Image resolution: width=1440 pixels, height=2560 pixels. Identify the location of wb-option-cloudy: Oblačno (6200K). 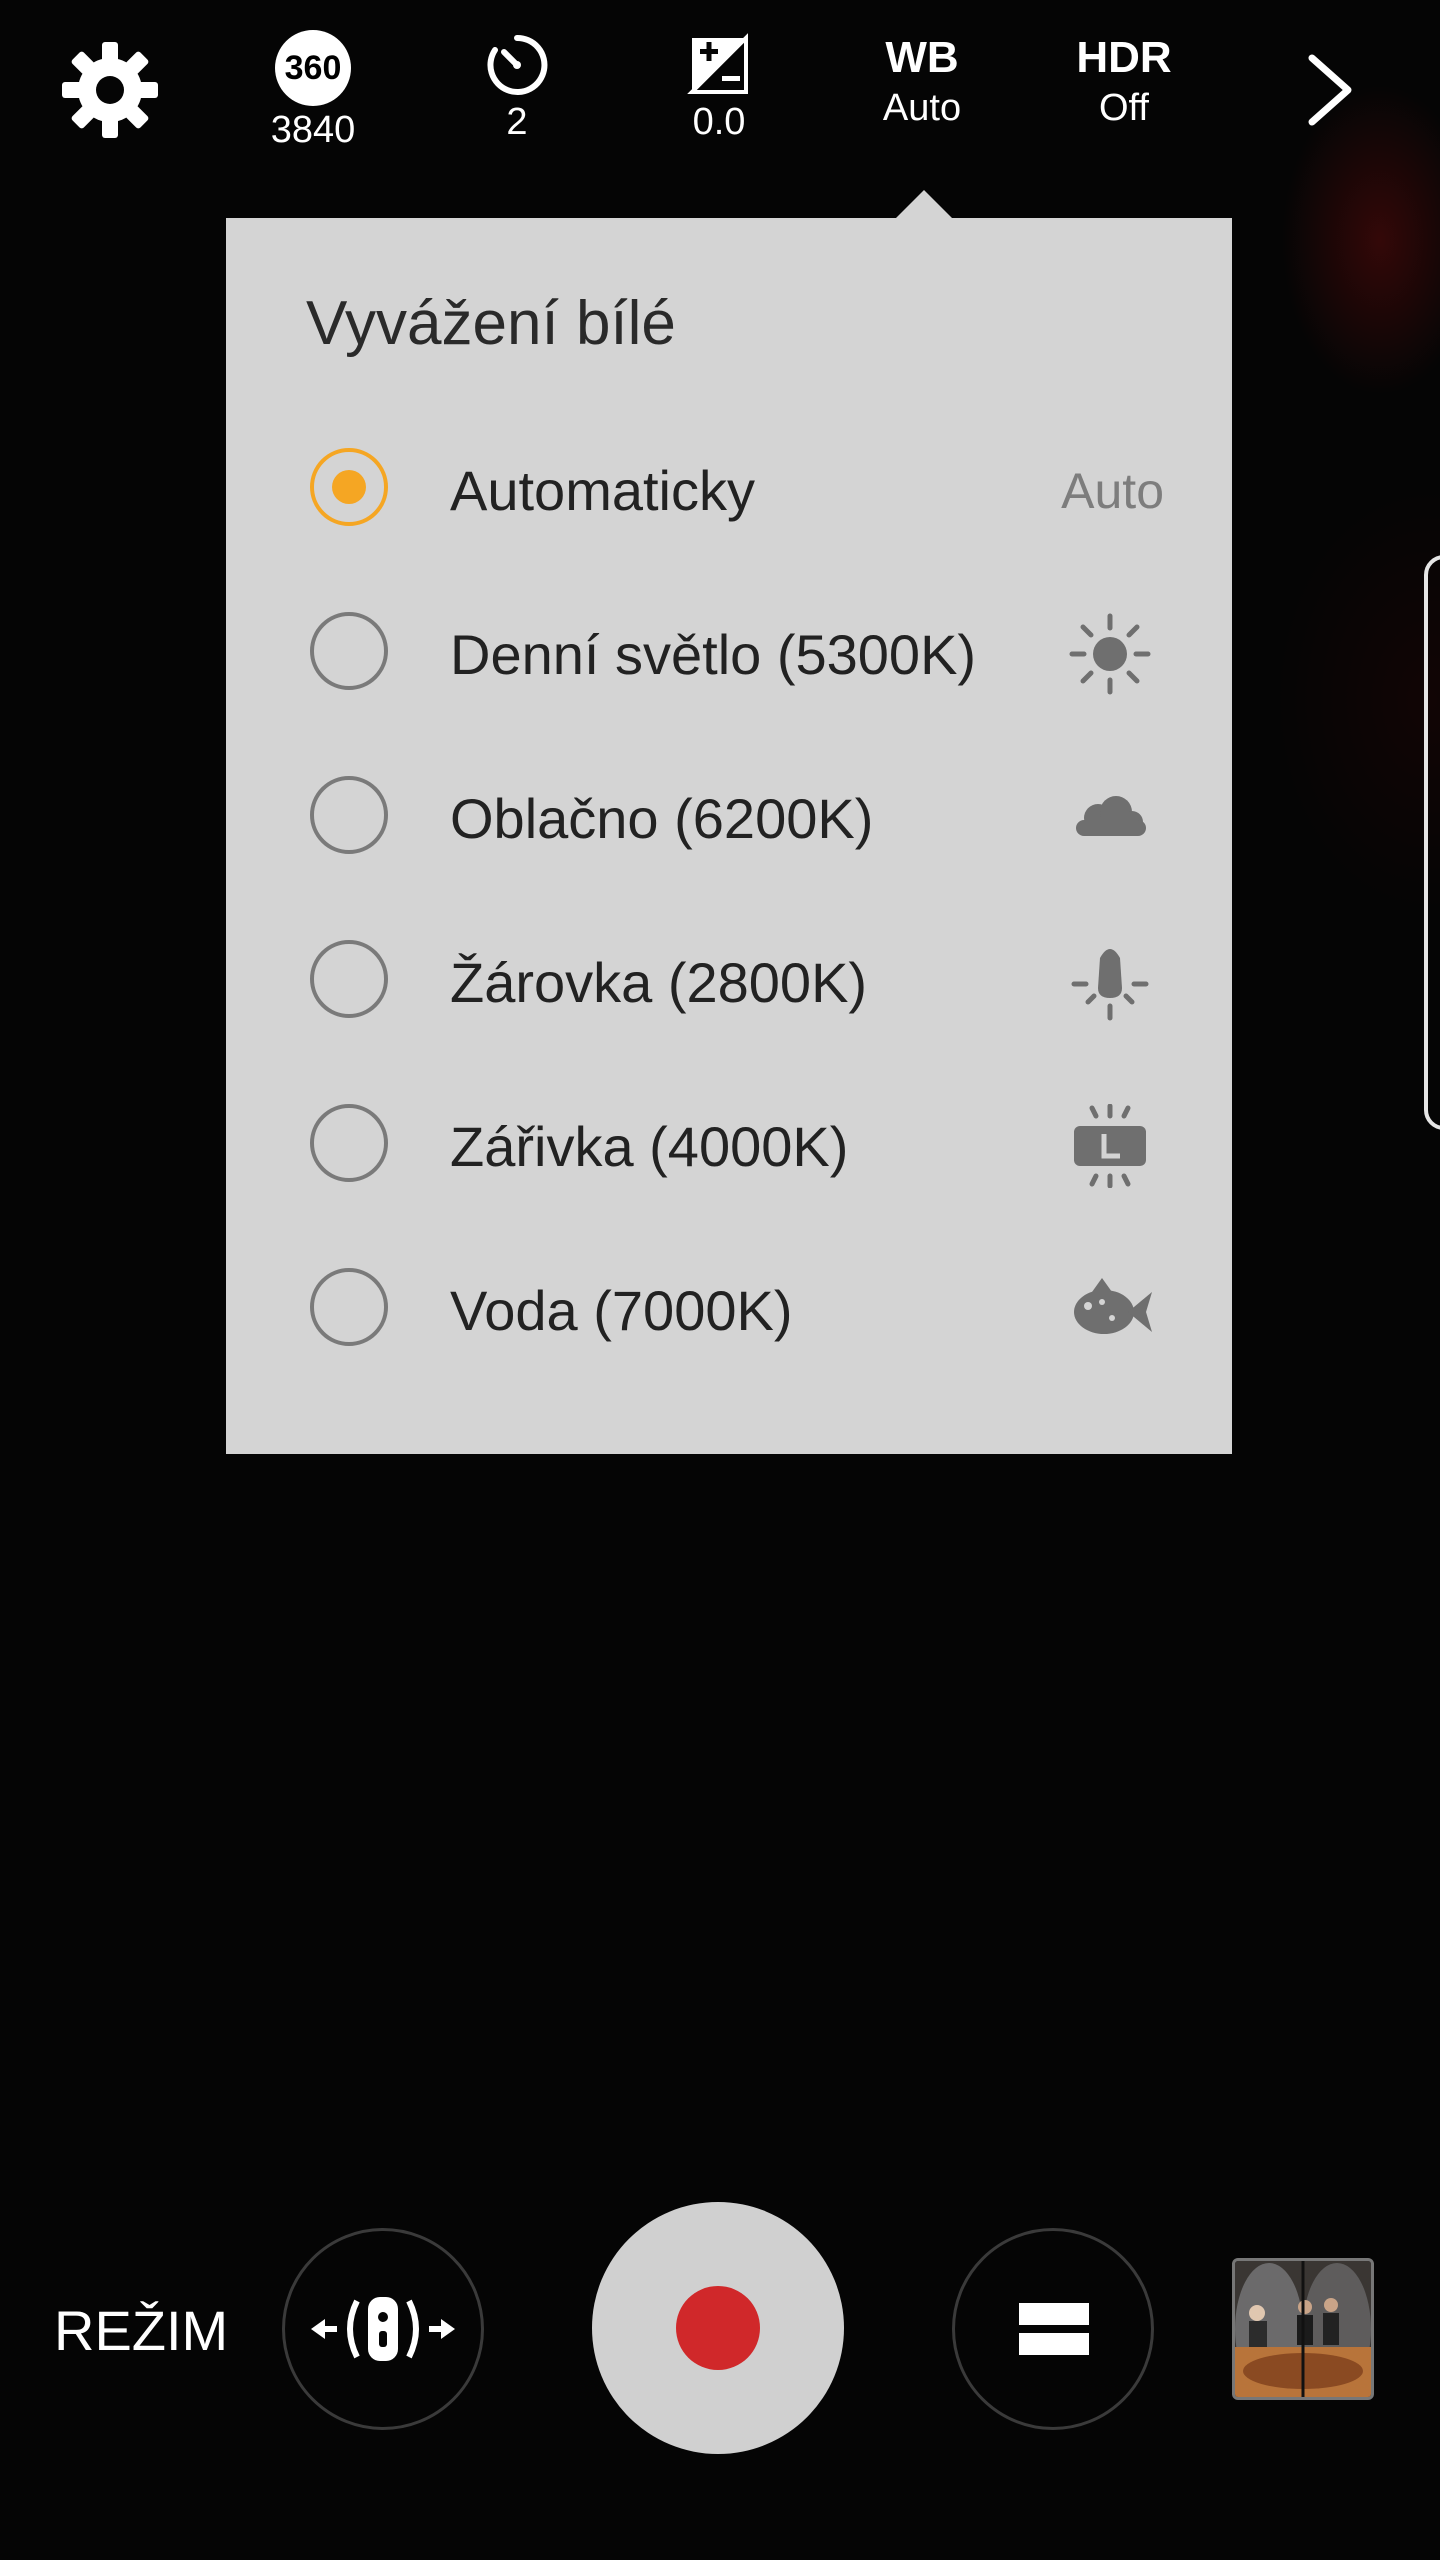
(729, 818).